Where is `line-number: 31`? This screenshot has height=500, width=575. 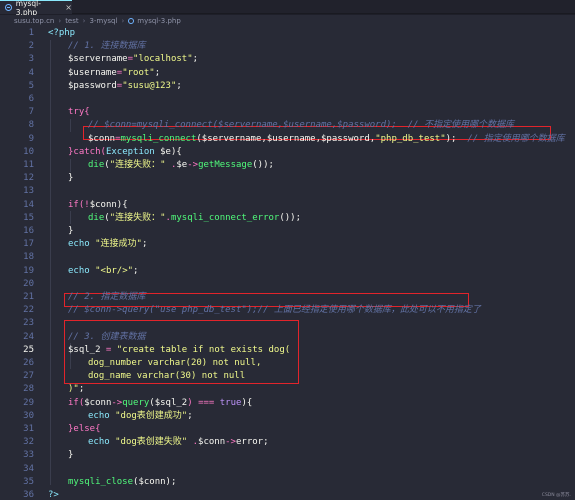 line-number: 31 is located at coordinates (28, 429).